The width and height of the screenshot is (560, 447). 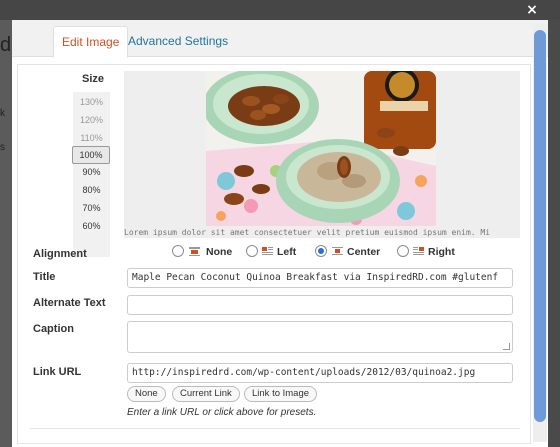 I want to click on size-option-90: 90%, so click(x=91, y=172).